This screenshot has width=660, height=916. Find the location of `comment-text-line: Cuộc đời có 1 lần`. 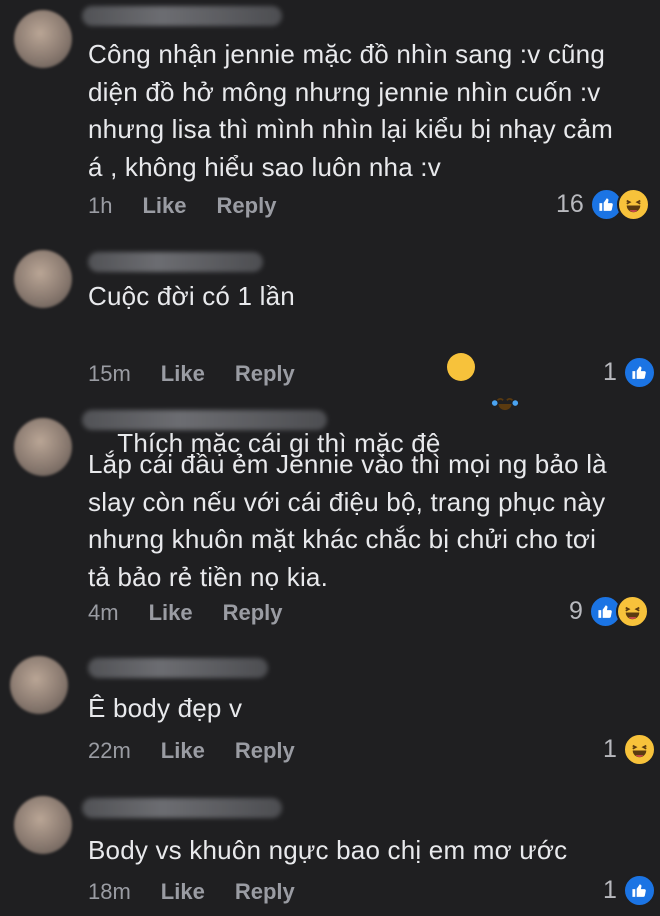

comment-text-line: Cuộc đời có 1 lần is located at coordinates (191, 296).